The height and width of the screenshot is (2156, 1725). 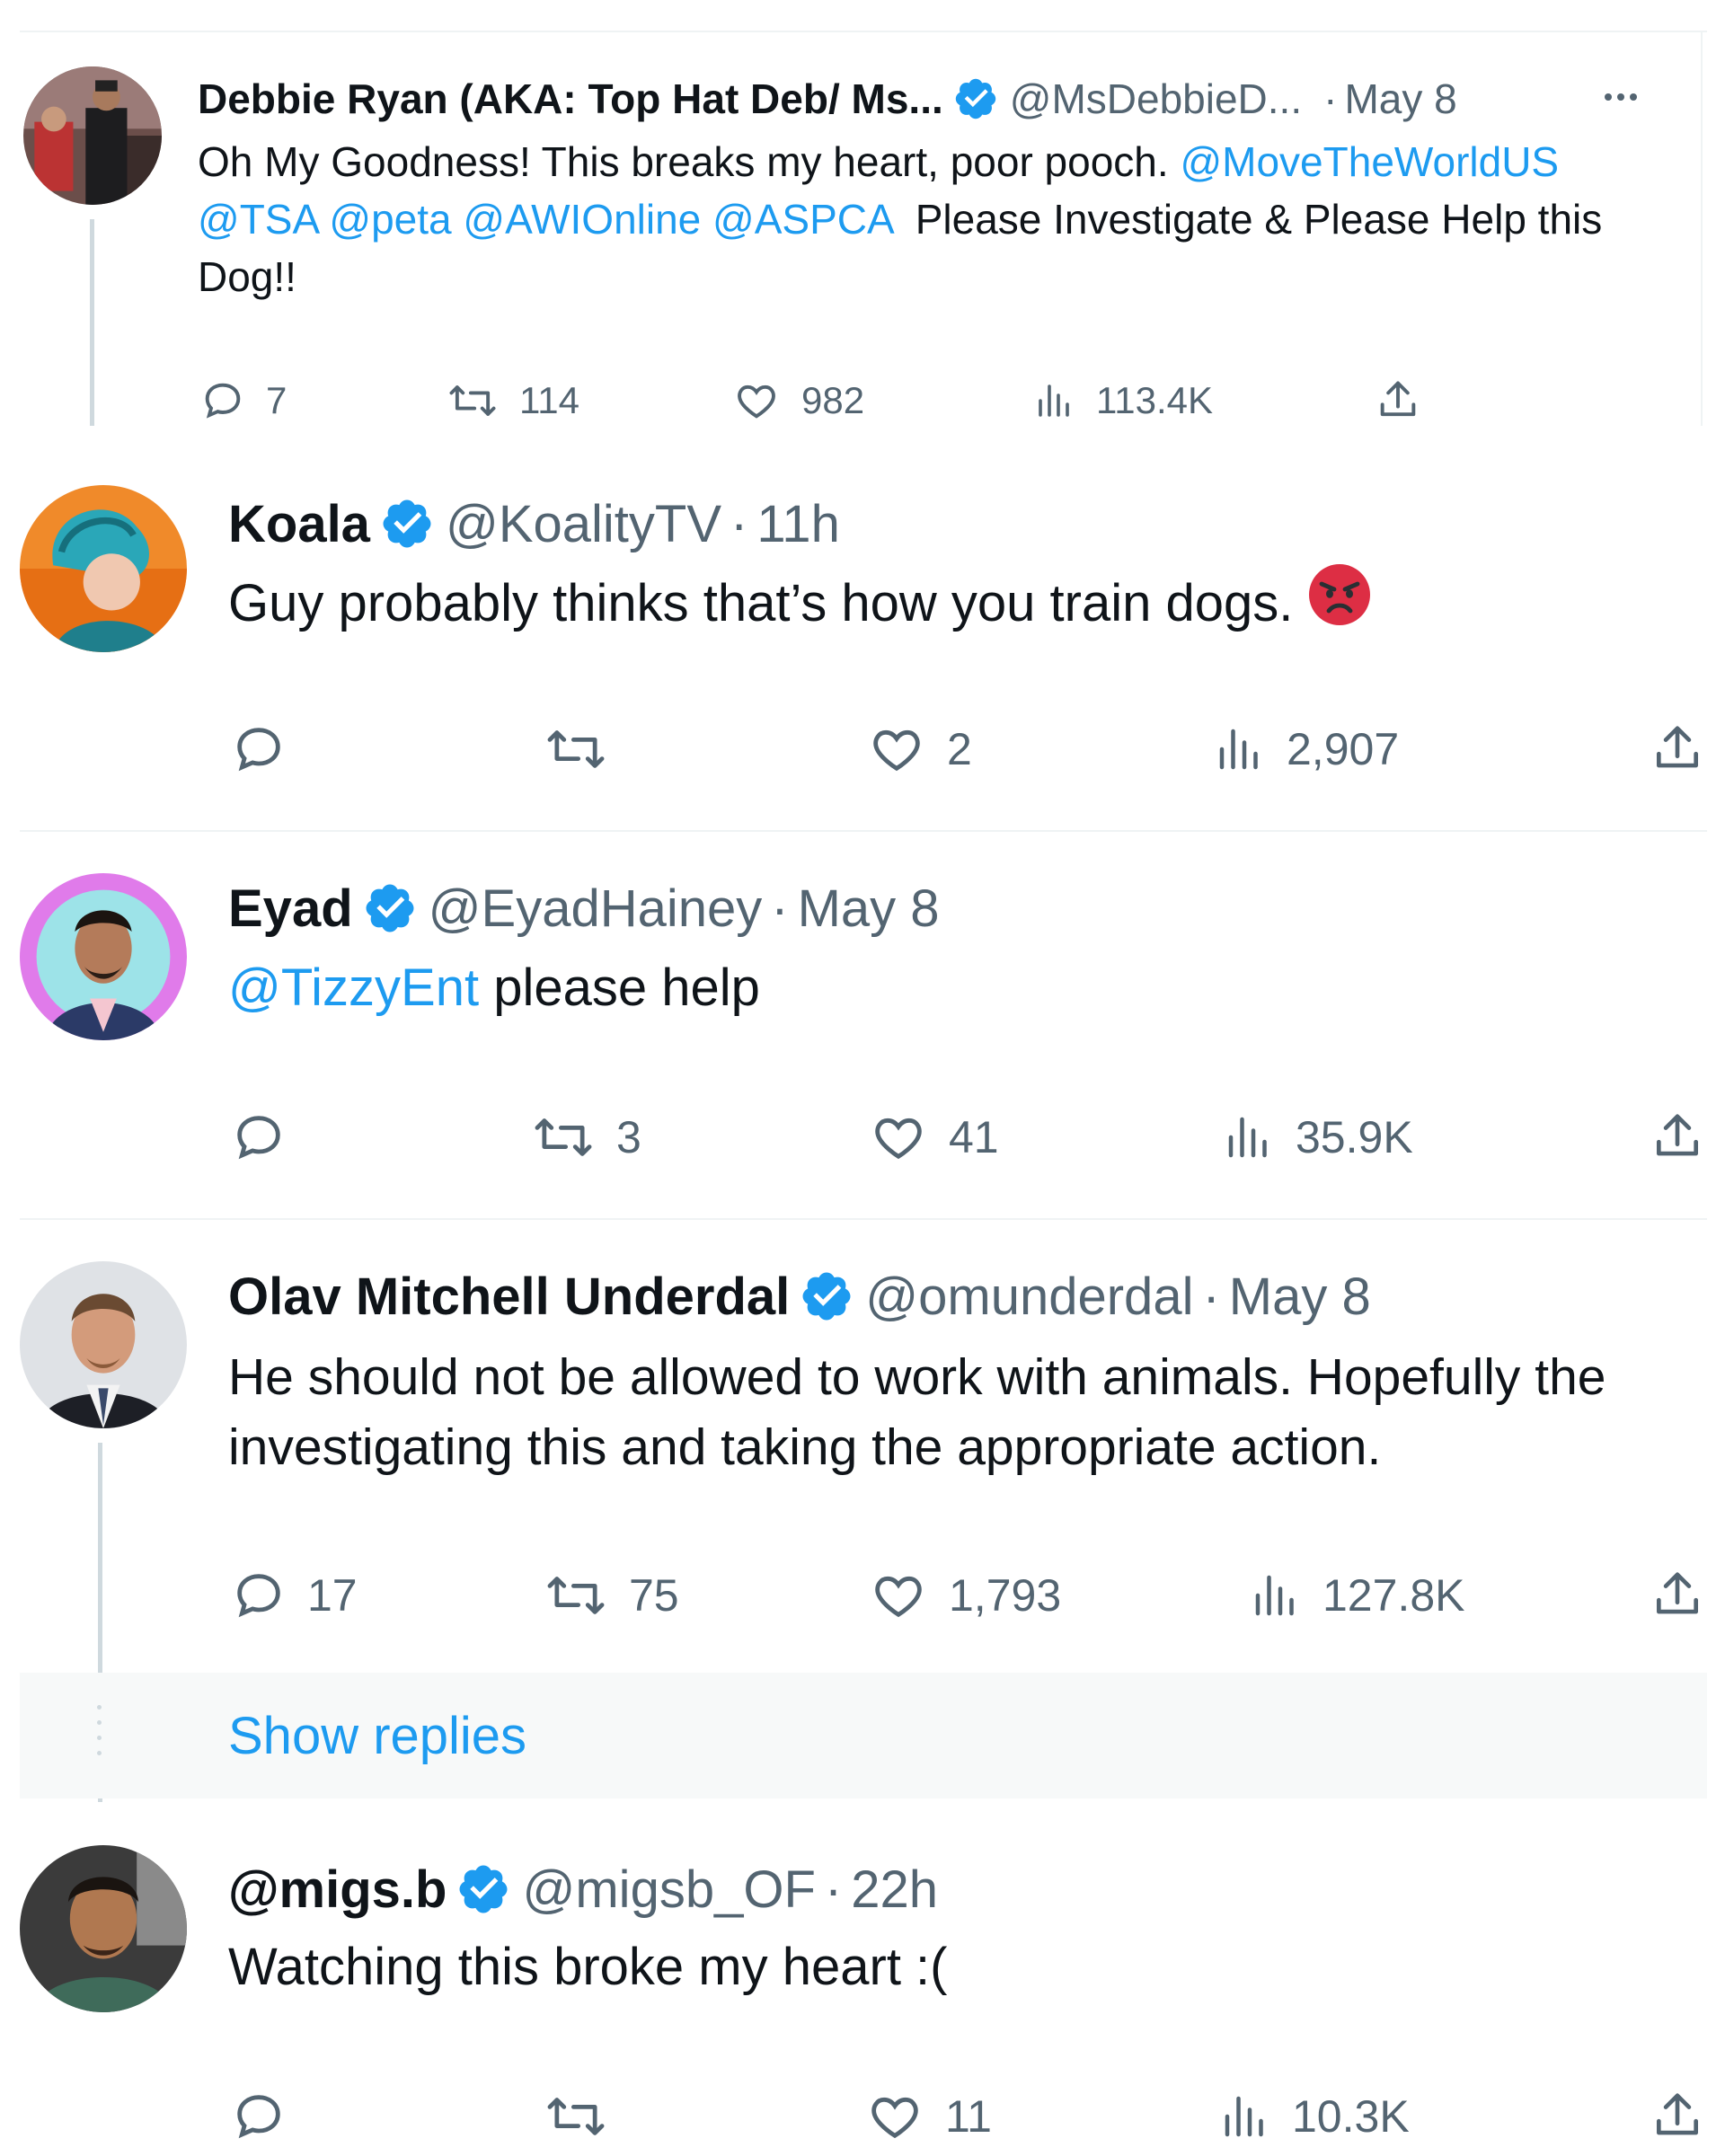 What do you see at coordinates (894, 1890) in the screenshot?
I see `timestamp: 22h` at bounding box center [894, 1890].